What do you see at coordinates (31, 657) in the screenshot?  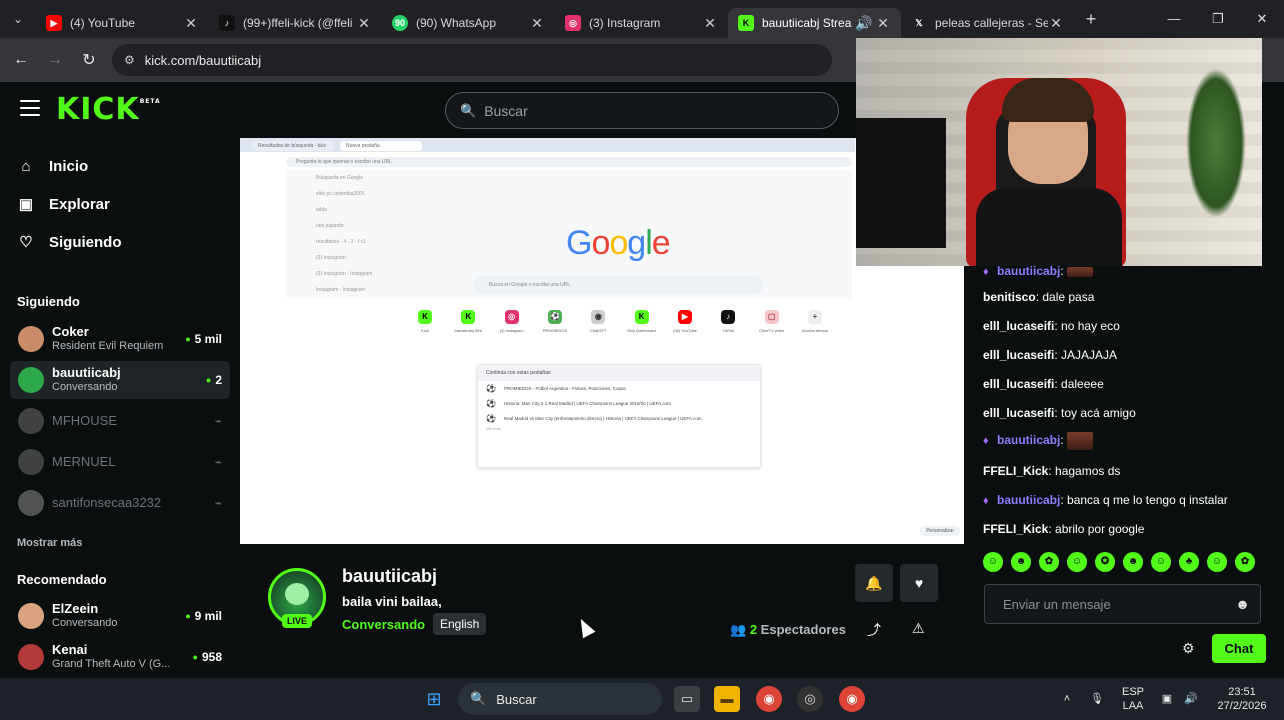 I see `avatar` at bounding box center [31, 657].